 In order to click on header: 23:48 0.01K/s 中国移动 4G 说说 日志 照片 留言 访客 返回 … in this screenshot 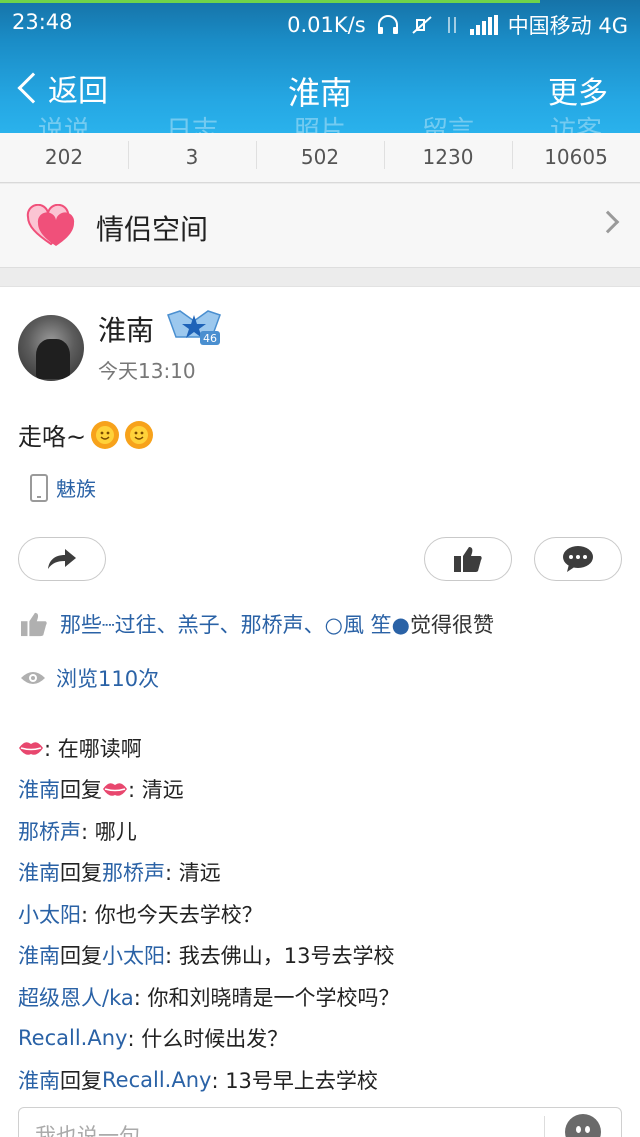, I will do `click(320, 66)`.